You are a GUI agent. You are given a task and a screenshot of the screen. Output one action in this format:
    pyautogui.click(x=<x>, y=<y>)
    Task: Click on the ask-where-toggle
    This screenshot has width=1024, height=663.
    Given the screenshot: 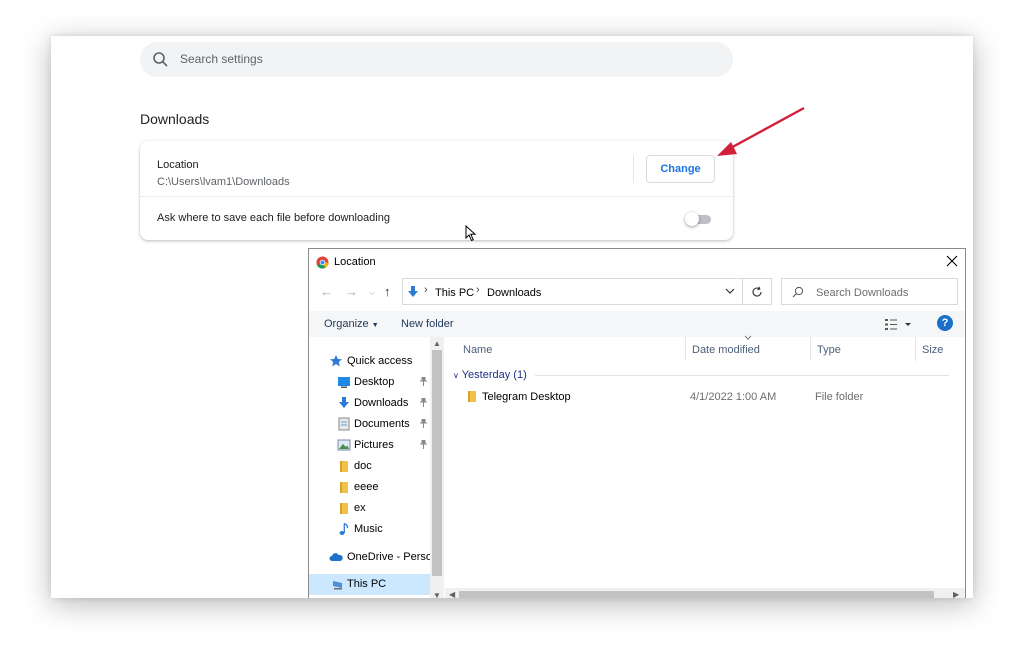 What is the action you would take?
    pyautogui.click(x=698, y=219)
    